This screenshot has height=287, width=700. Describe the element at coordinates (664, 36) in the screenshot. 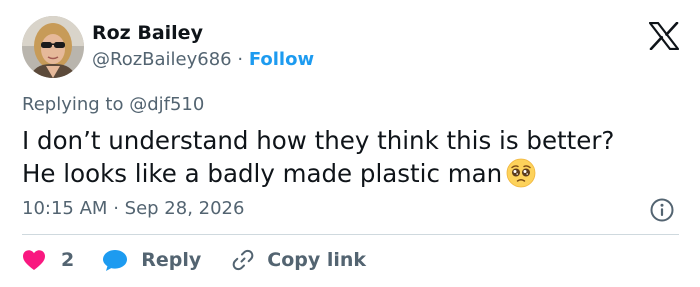

I see `x-logo-icon` at that location.